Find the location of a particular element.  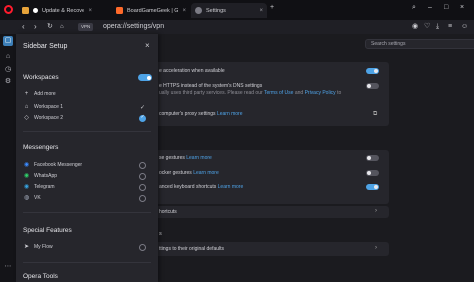

gear-icon is located at coordinates (198, 10).